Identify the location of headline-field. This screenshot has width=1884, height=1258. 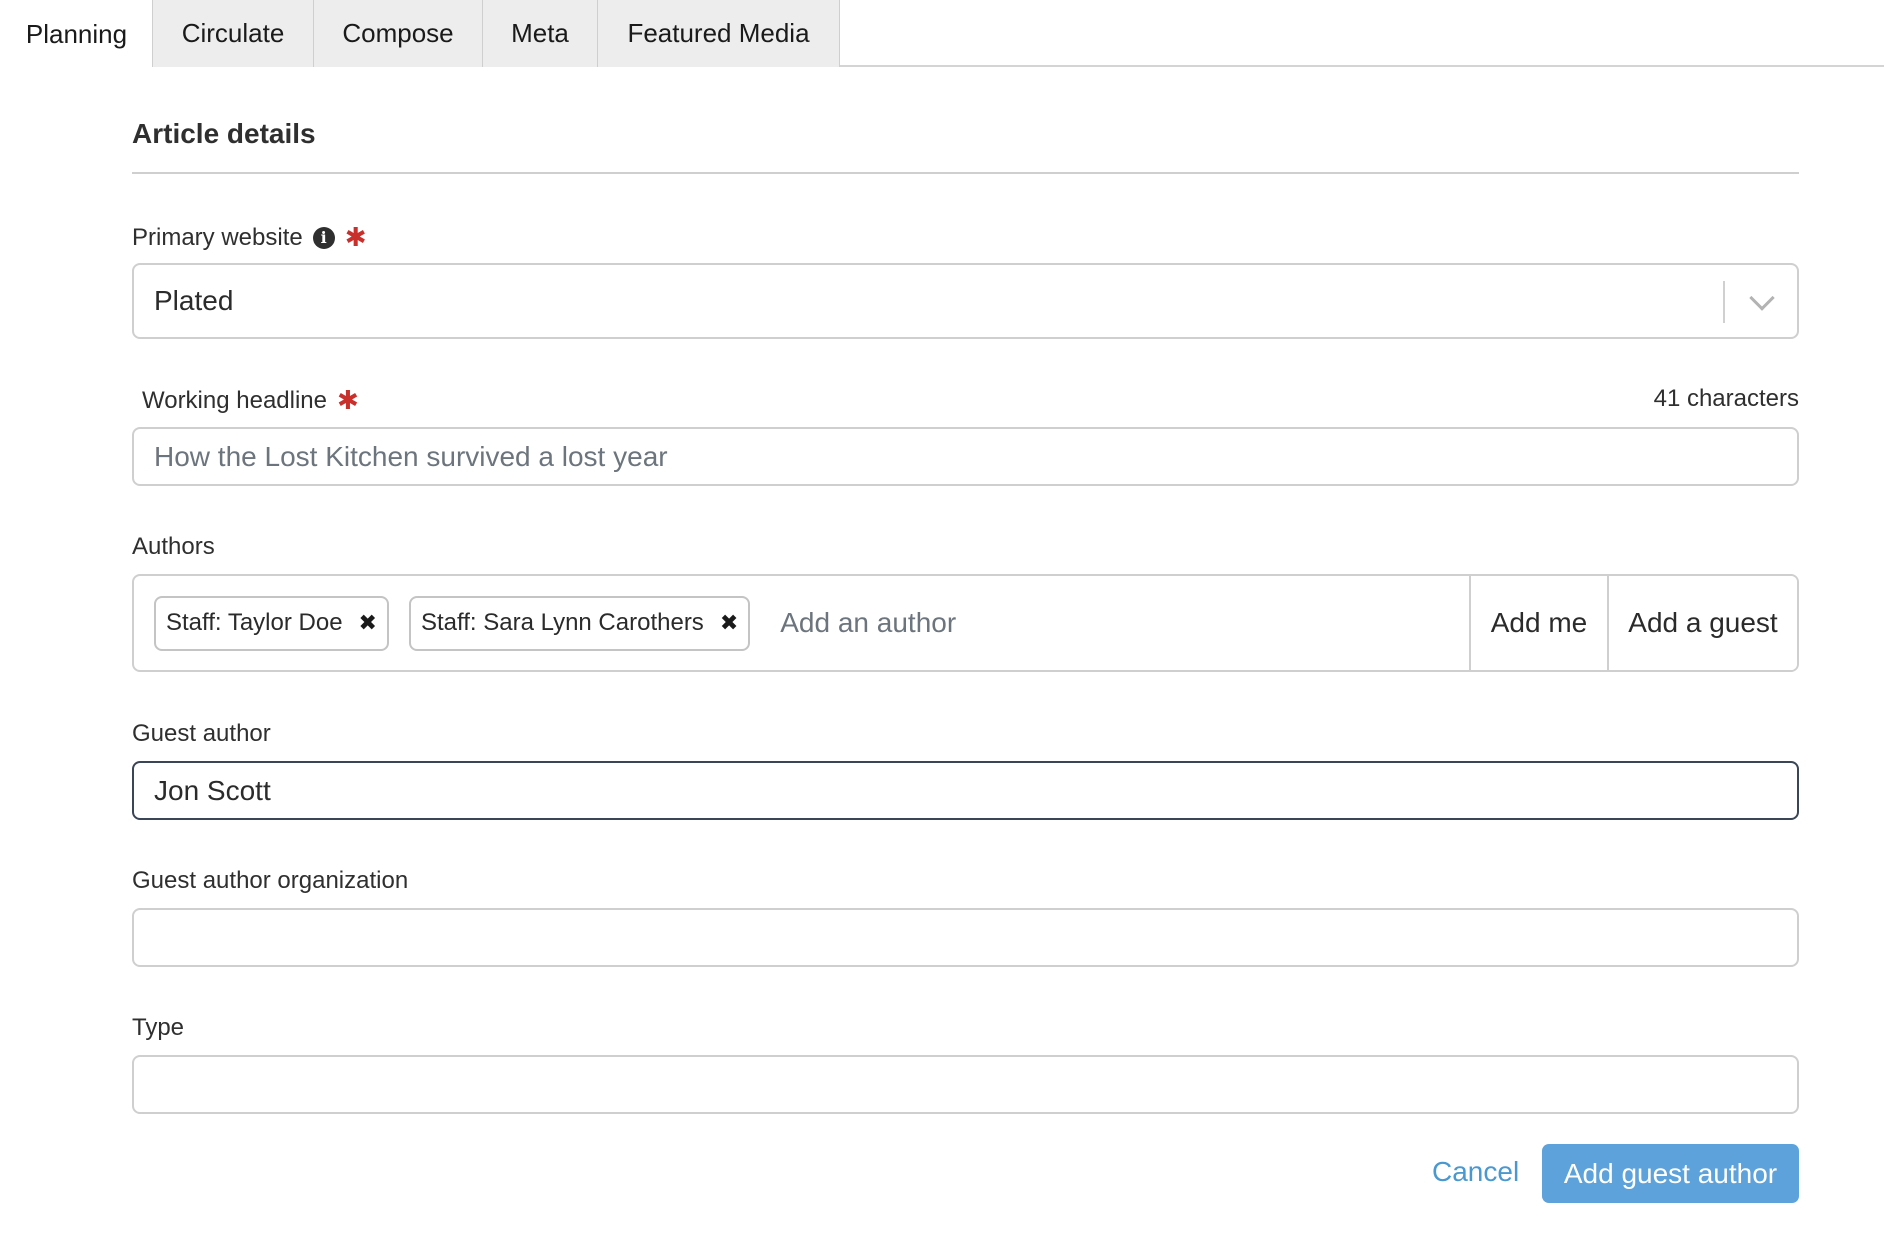
(965, 456).